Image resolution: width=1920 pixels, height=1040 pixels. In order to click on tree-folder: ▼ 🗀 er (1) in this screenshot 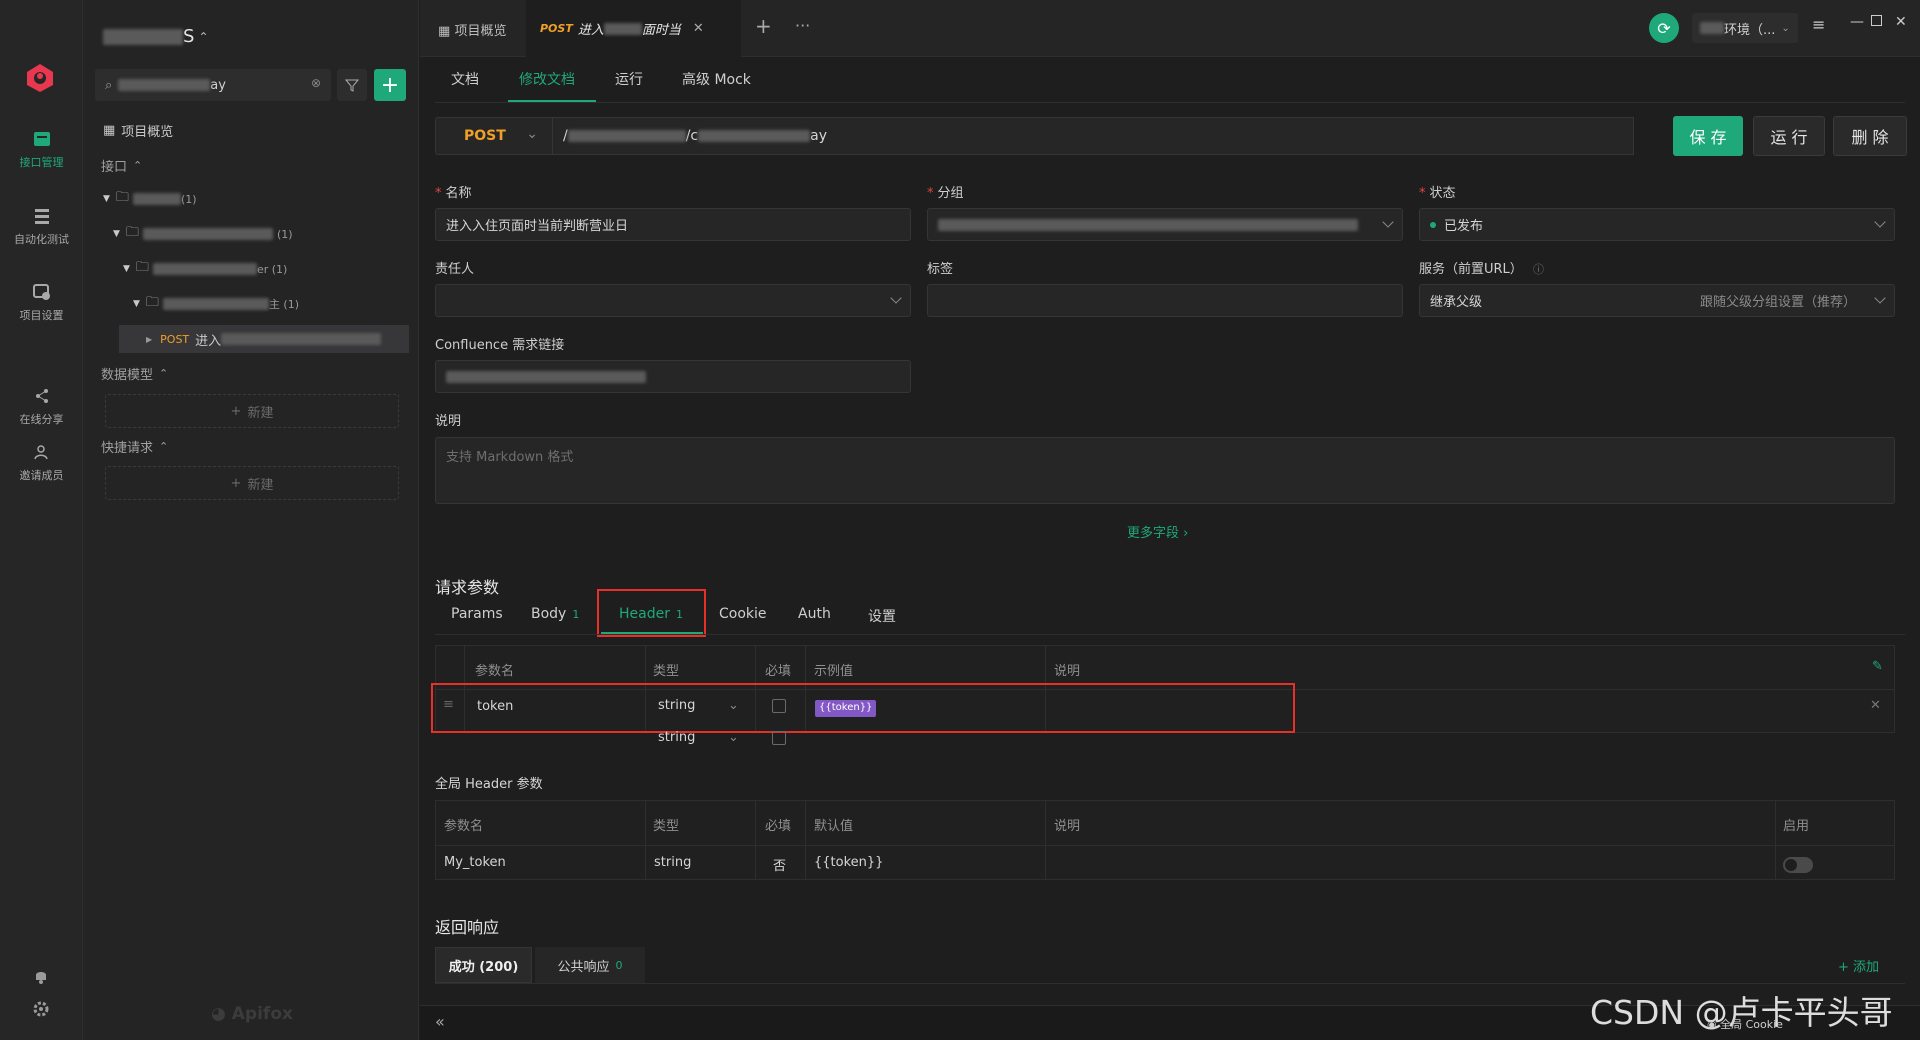, I will do `click(205, 269)`.